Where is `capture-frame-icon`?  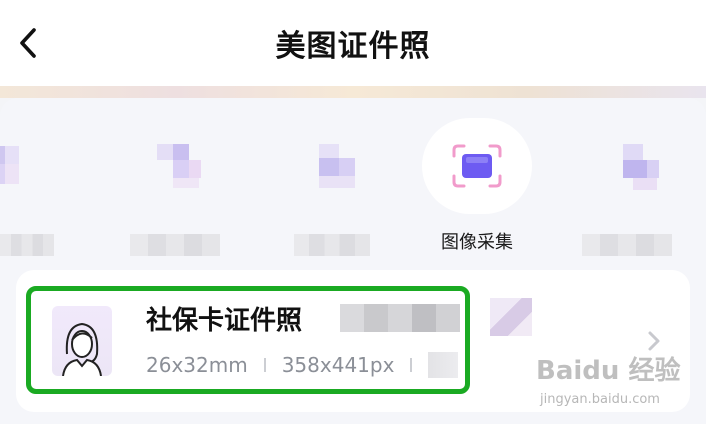 capture-frame-icon is located at coordinates (477, 166).